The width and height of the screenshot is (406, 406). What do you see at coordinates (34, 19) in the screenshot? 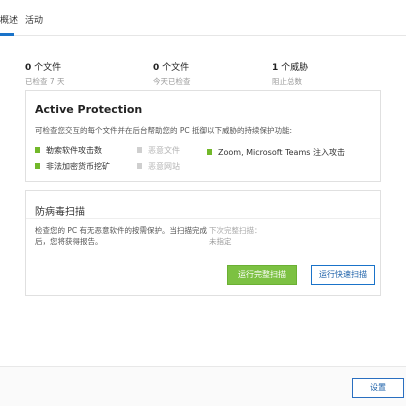
I see `tab-activity: 活动` at bounding box center [34, 19].